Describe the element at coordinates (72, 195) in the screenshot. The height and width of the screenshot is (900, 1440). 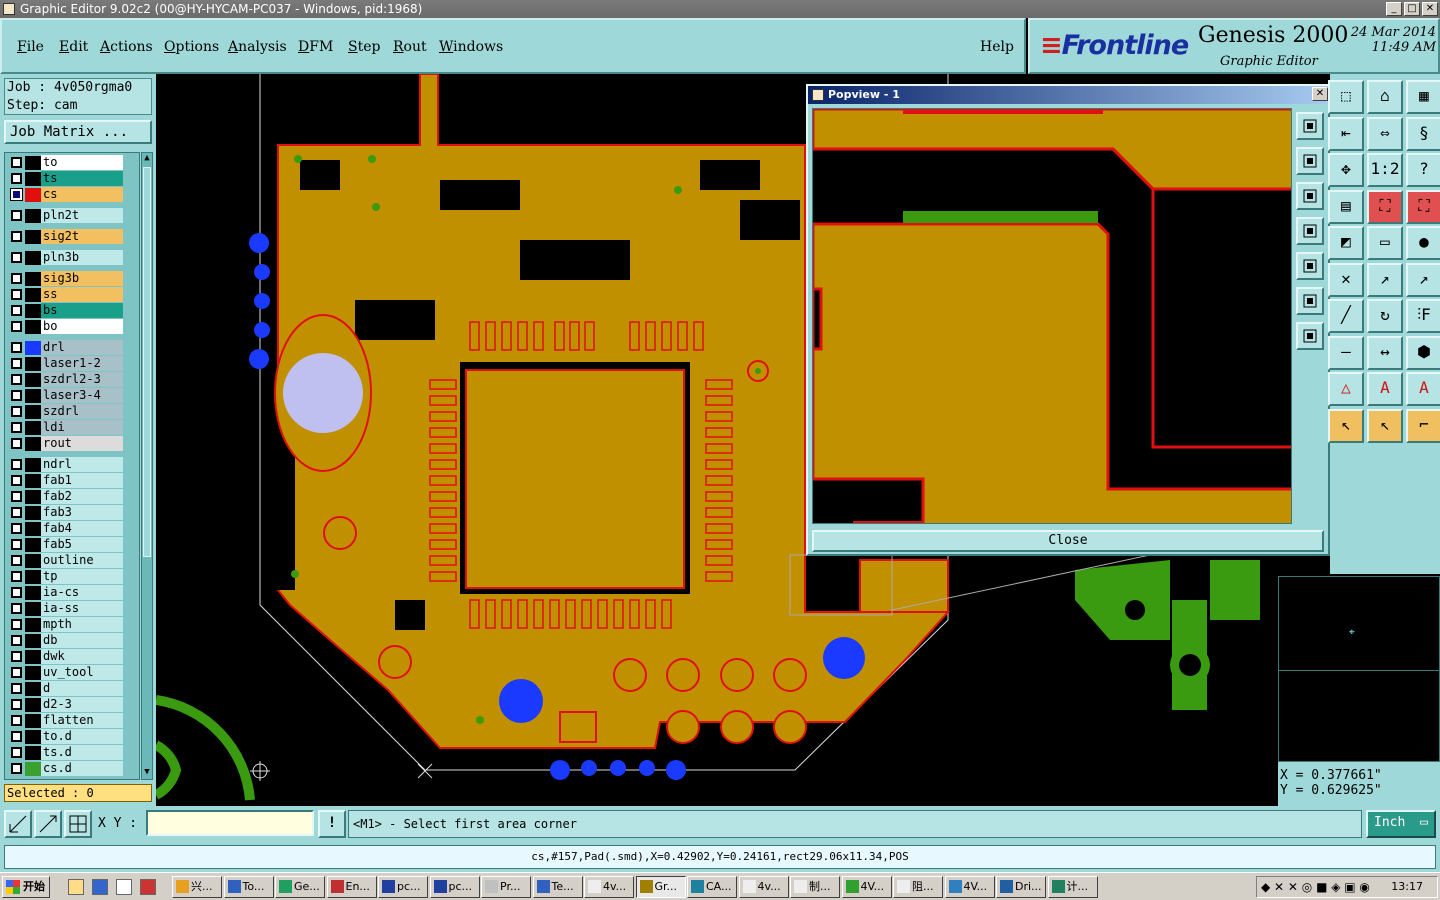
I see `layer-row: cs` at that location.